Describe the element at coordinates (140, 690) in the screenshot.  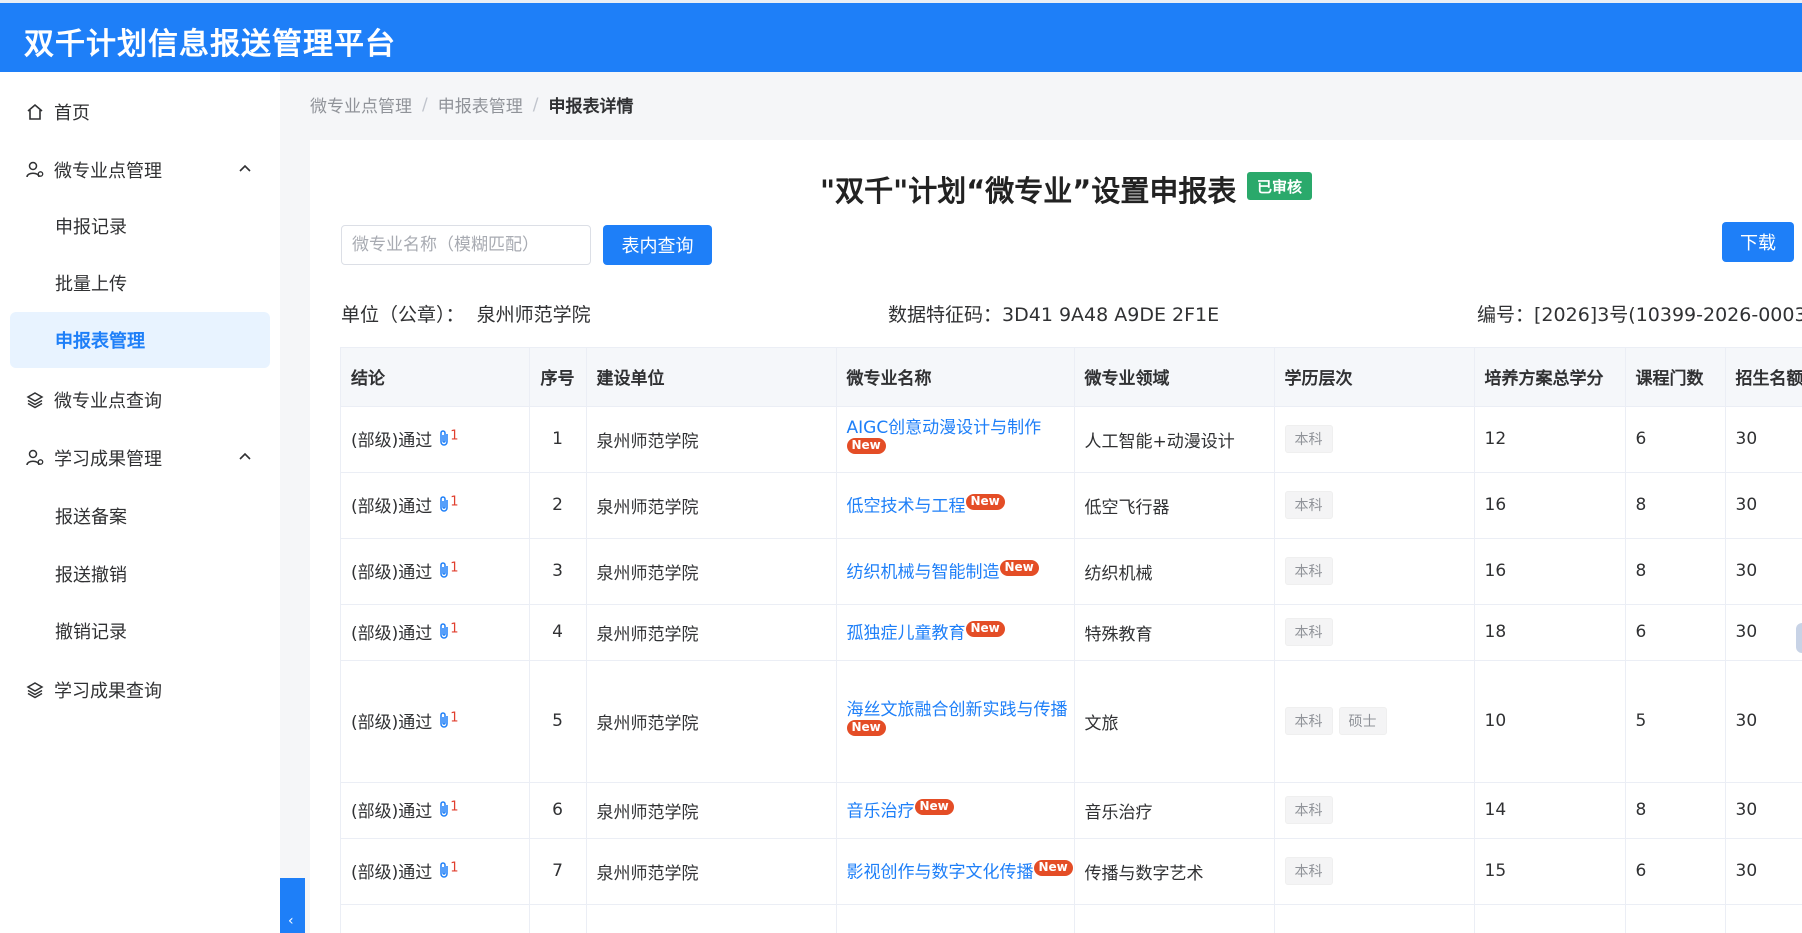
I see `nav-results-query: 学习成果查询` at that location.